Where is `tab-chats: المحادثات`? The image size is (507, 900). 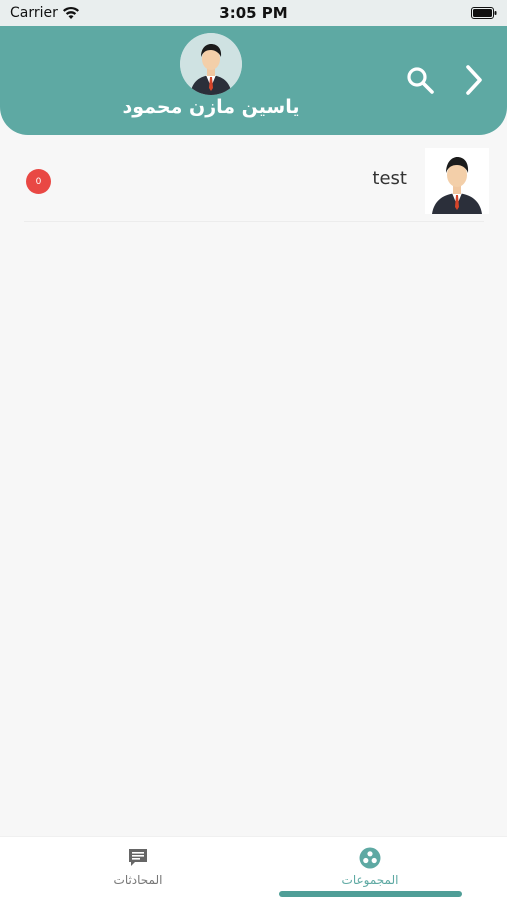
tab-chats: المحادثات is located at coordinates (138, 868).